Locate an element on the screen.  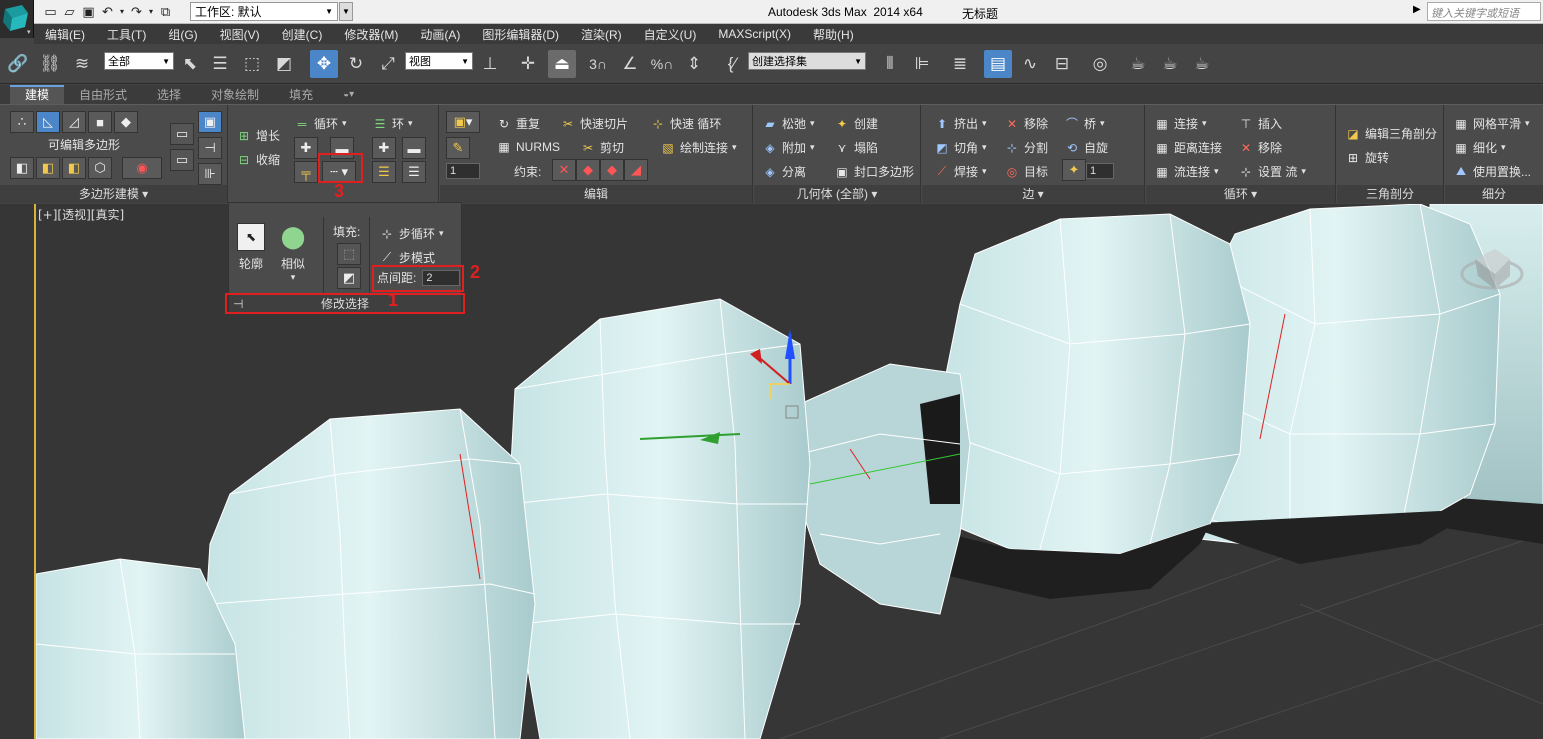
fill-button: ⬚ is located at coordinates (349, 254).